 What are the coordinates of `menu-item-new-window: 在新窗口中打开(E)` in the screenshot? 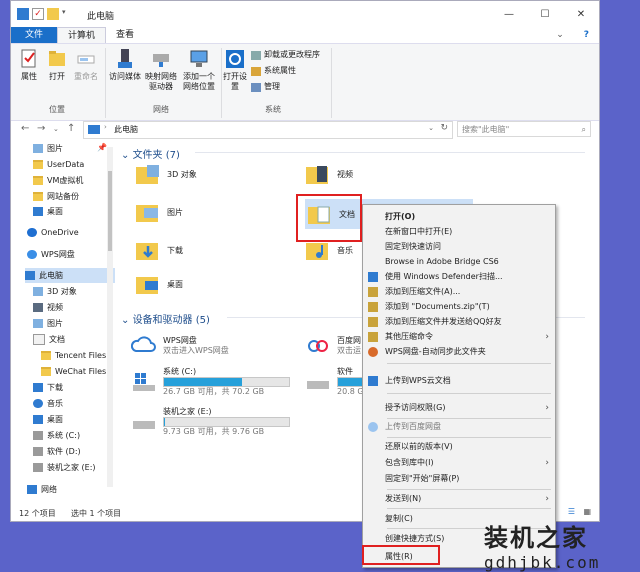 It's located at (459, 231).